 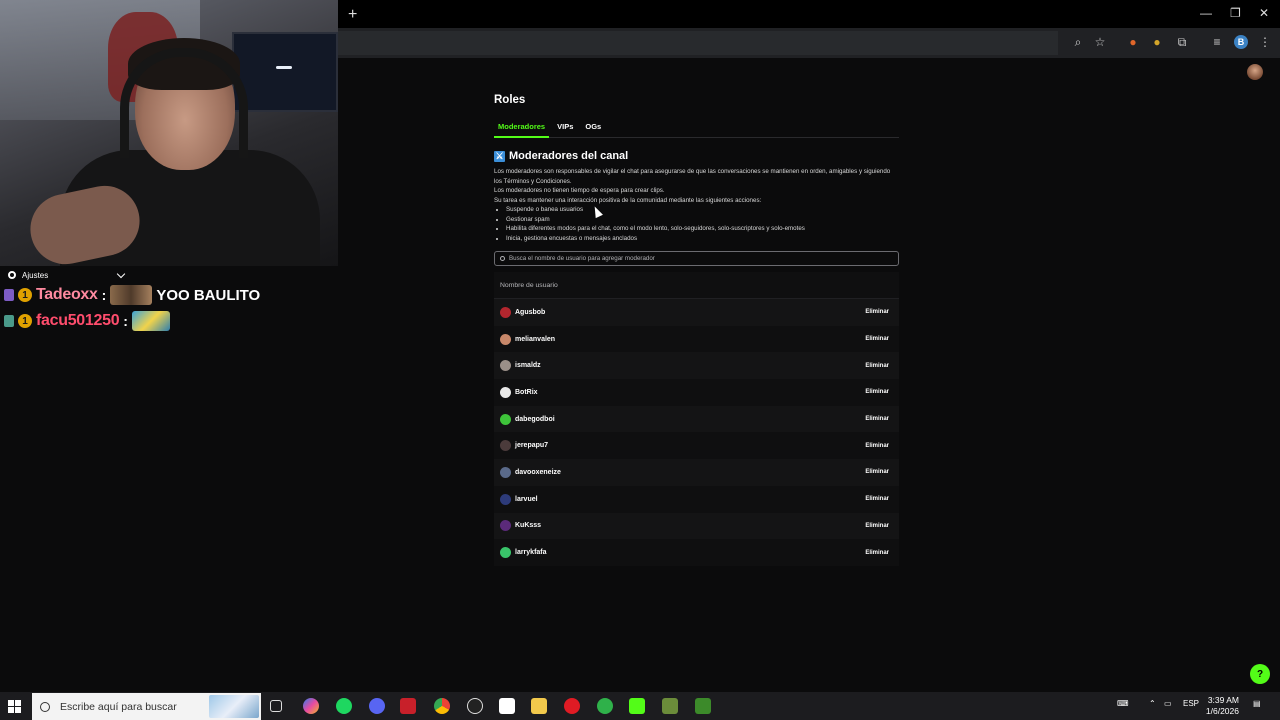 What do you see at coordinates (1260, 674) in the screenshot?
I see `support-chat-button: ?` at bounding box center [1260, 674].